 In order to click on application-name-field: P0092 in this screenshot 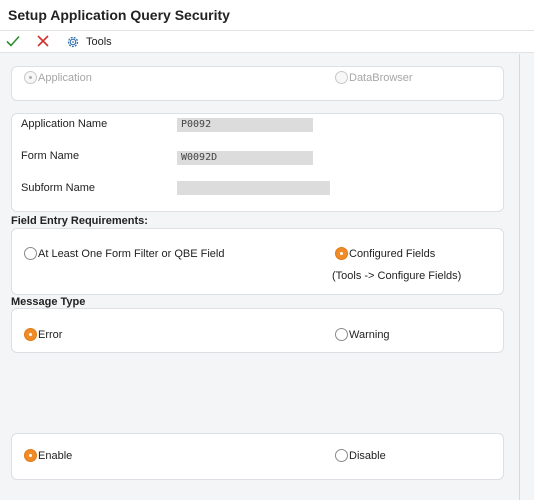, I will do `click(245, 125)`.